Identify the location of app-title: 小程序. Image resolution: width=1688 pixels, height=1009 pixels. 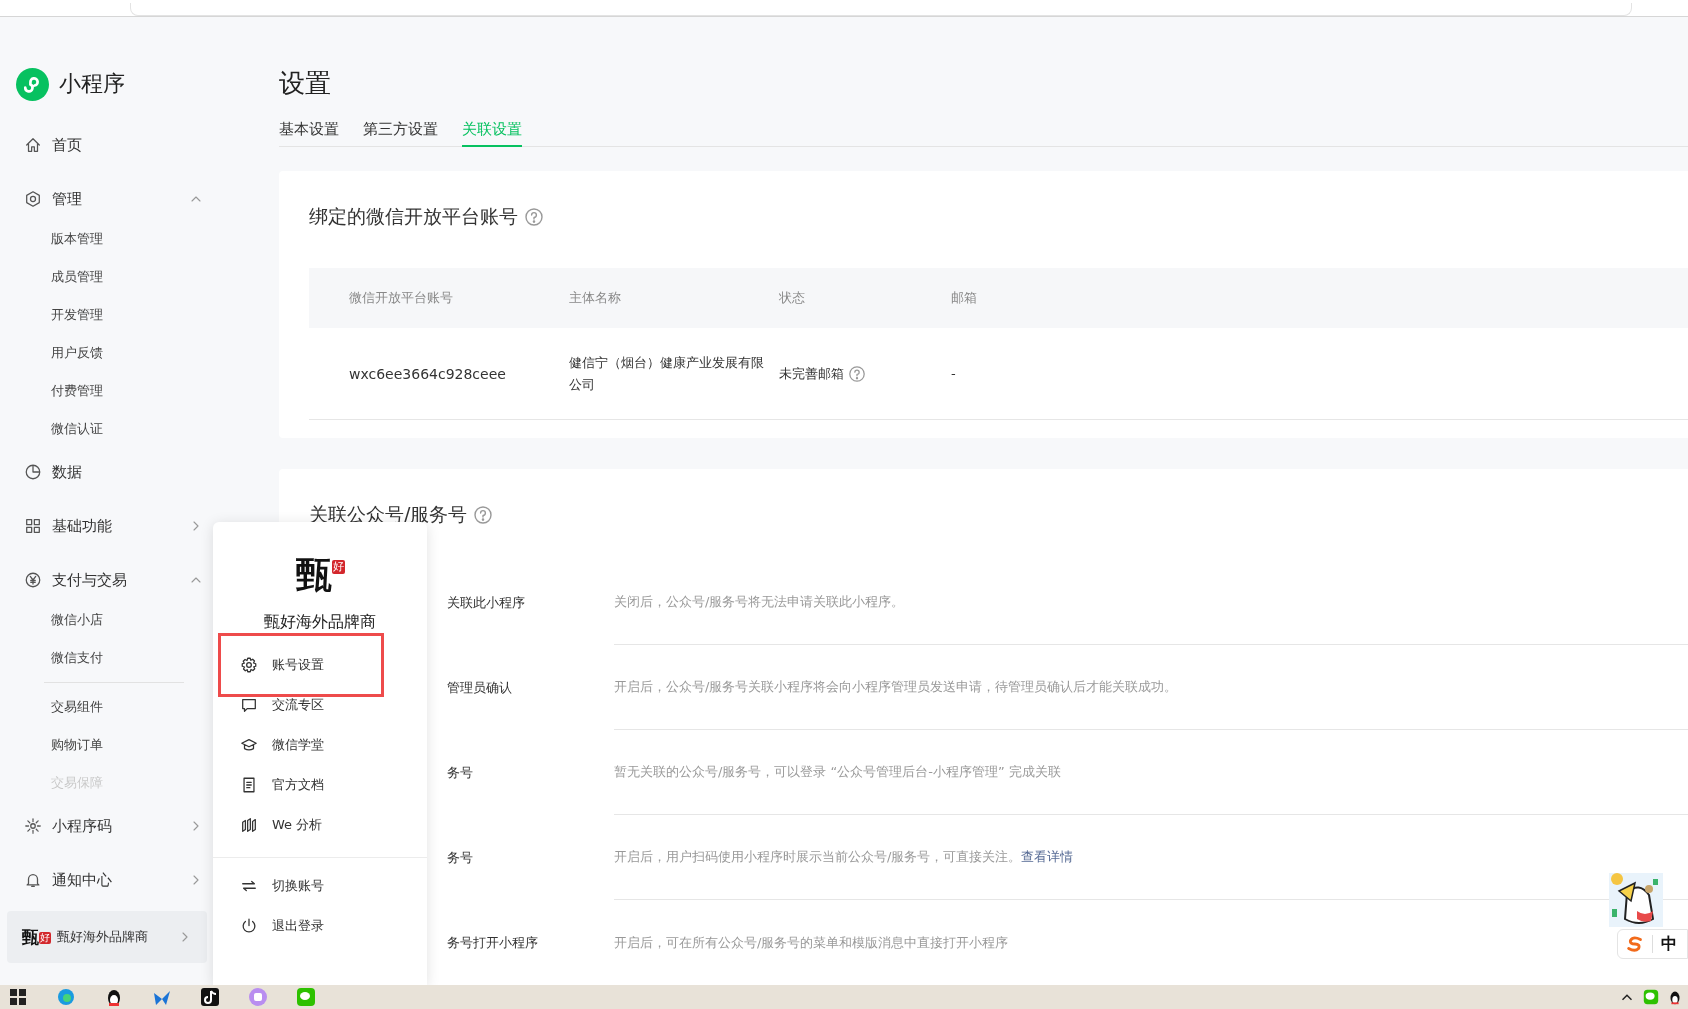
(92, 84).